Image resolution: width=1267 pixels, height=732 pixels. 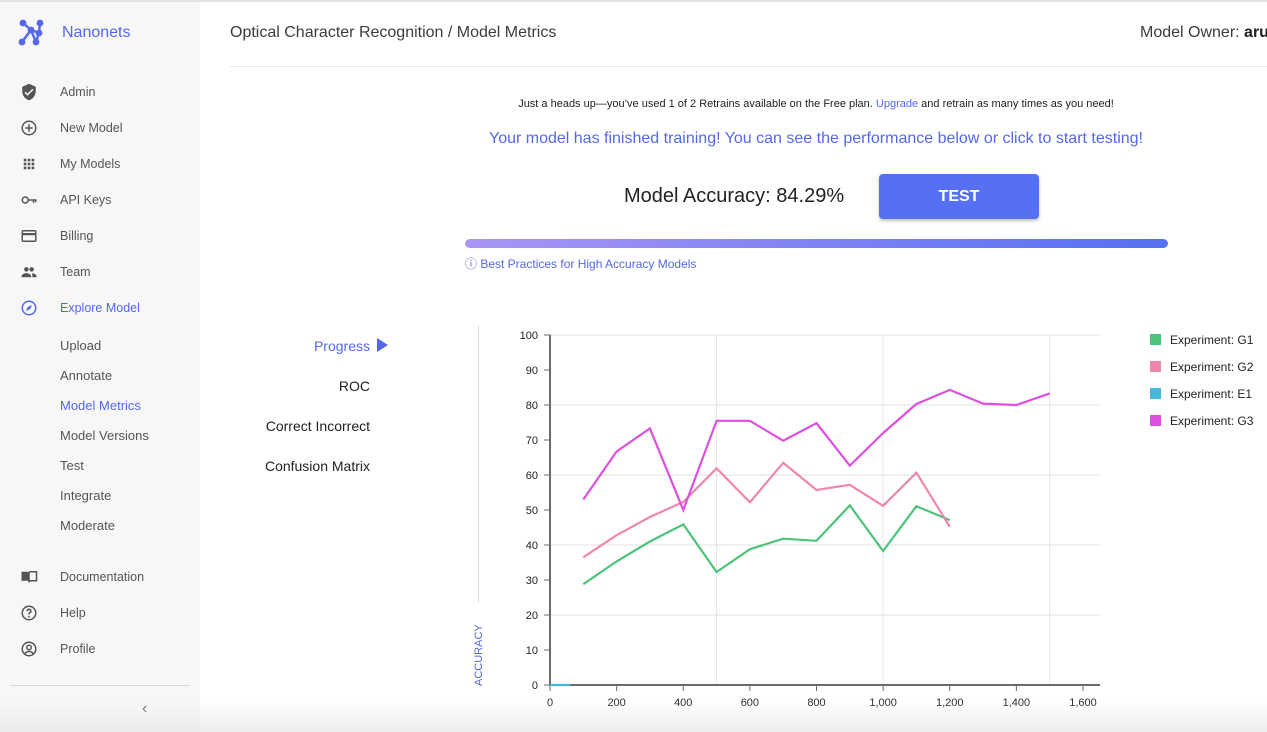 What do you see at coordinates (100, 613) in the screenshot?
I see `sidebar-item-help: Help` at bounding box center [100, 613].